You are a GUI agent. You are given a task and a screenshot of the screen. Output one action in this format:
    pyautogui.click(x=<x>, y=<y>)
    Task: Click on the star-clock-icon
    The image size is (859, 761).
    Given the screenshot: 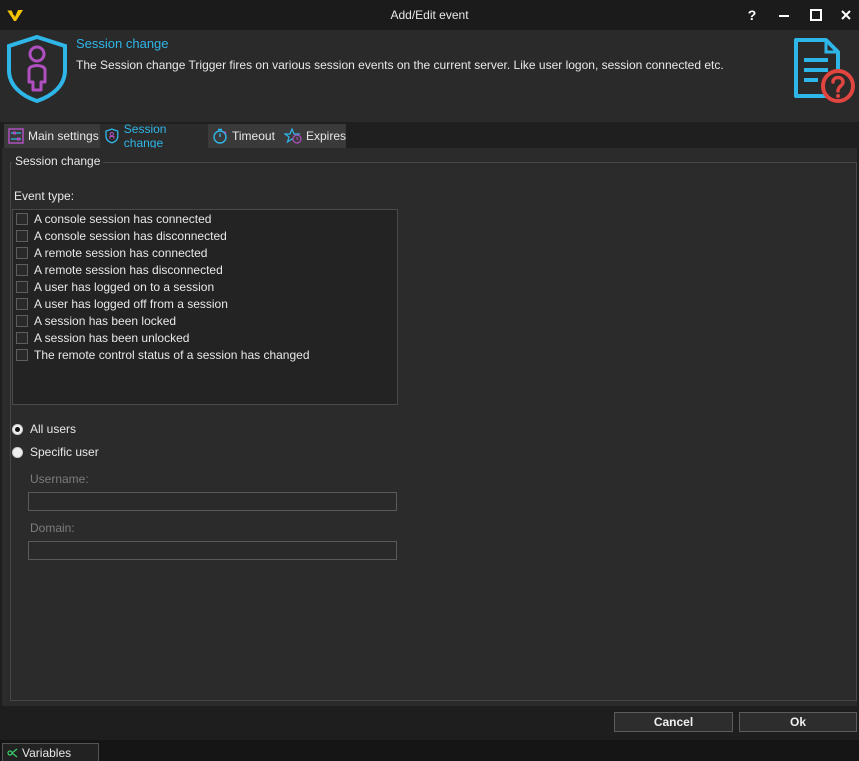 What is the action you would take?
    pyautogui.click(x=293, y=136)
    